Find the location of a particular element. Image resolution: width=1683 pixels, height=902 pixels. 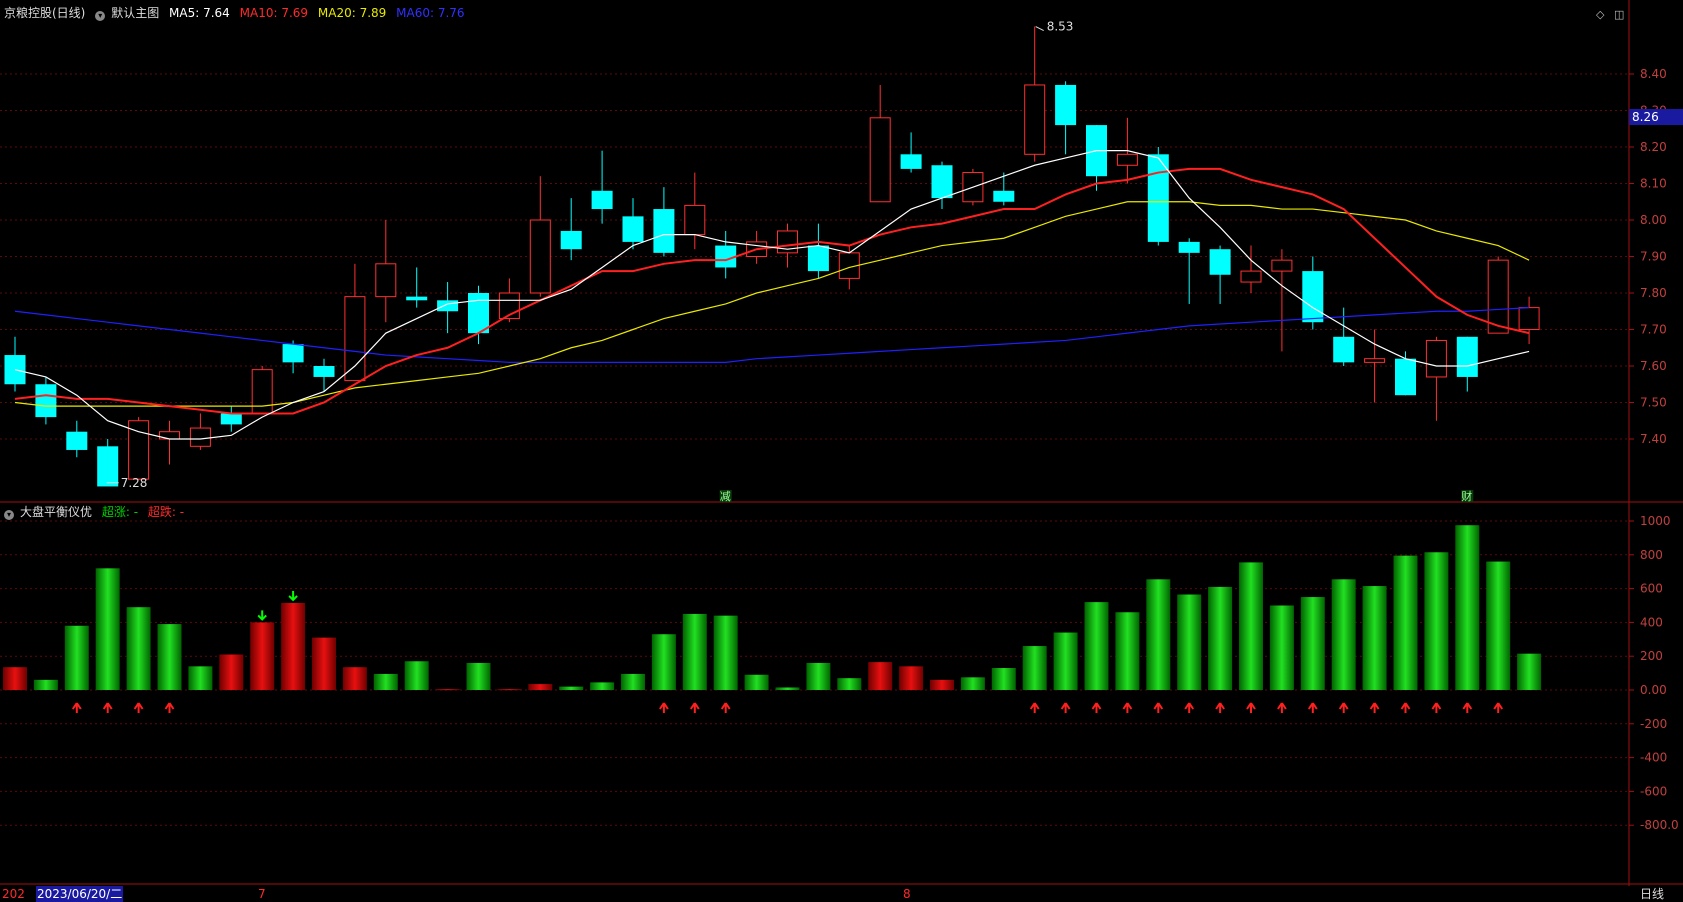

price-tick-label: 7.80 is located at coordinates (1653, 293).